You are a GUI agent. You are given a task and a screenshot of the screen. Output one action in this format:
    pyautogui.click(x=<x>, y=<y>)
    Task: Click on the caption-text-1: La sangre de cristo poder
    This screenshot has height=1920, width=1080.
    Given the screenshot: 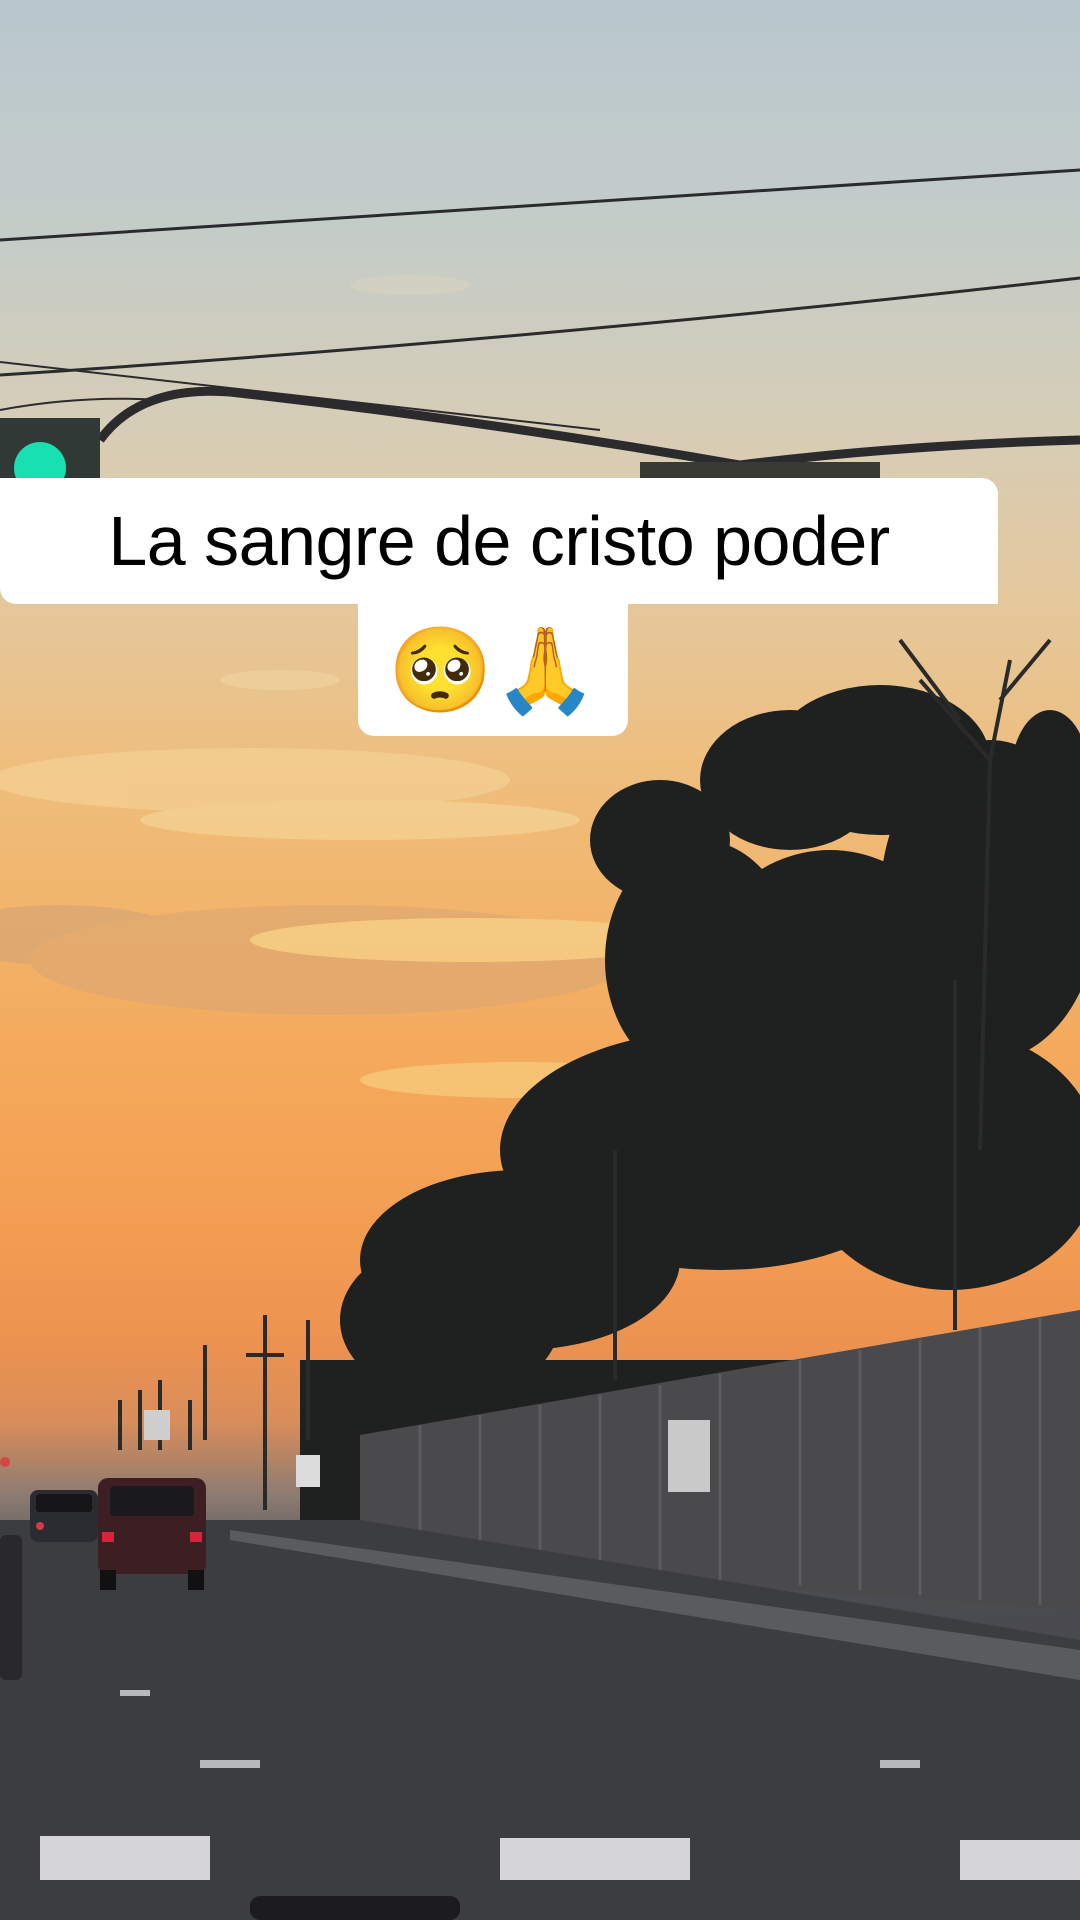 What is the action you would take?
    pyautogui.click(x=499, y=541)
    